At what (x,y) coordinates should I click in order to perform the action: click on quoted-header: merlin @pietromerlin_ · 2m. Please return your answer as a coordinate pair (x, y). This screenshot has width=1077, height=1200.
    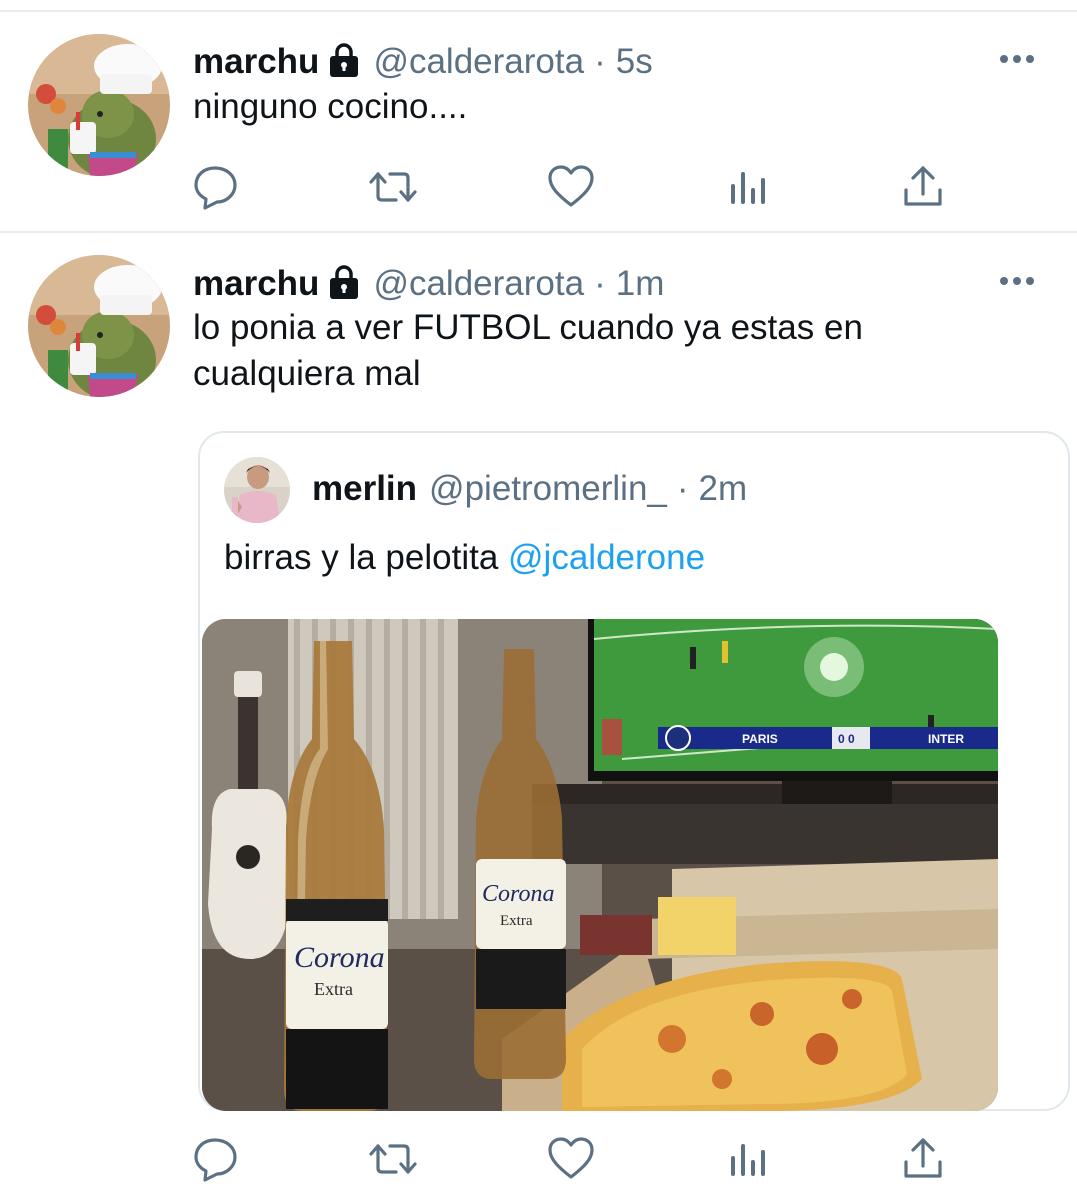
    Looking at the image, I should click on (529, 489).